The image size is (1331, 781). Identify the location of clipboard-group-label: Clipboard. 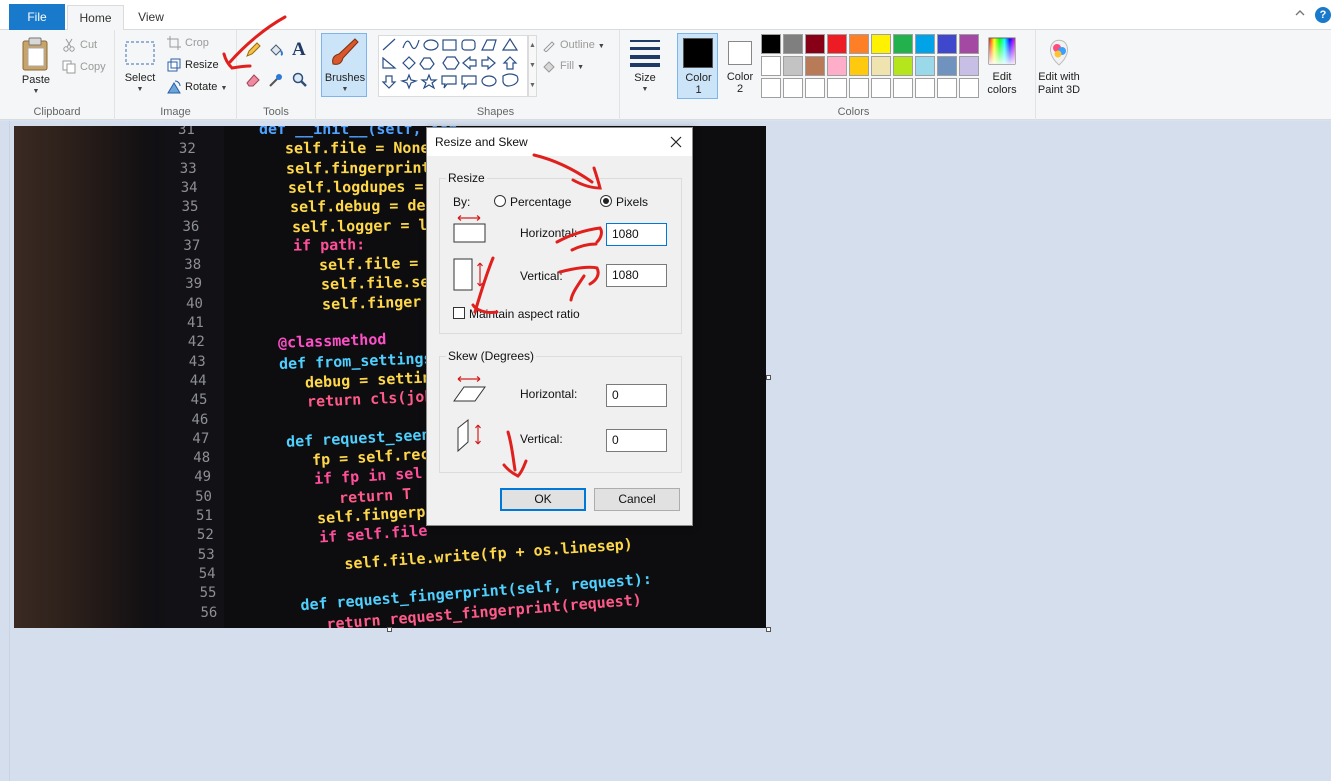
(57, 112).